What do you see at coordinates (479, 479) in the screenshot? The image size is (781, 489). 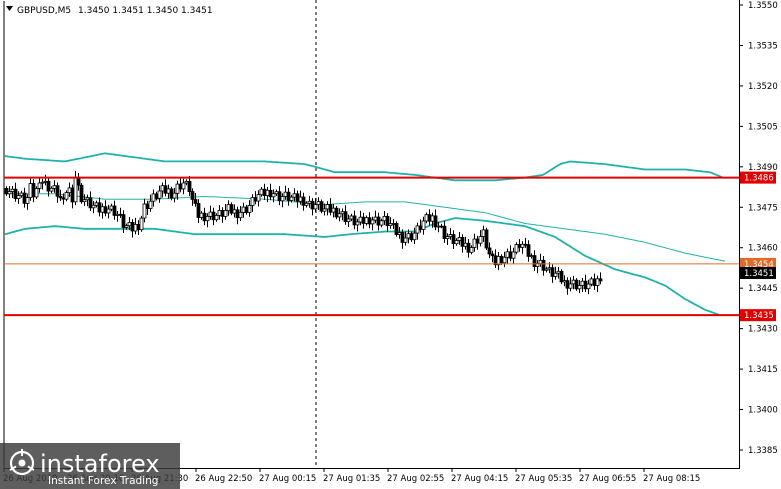 I see `x-tick-label: 27 Aug 04:15` at bounding box center [479, 479].